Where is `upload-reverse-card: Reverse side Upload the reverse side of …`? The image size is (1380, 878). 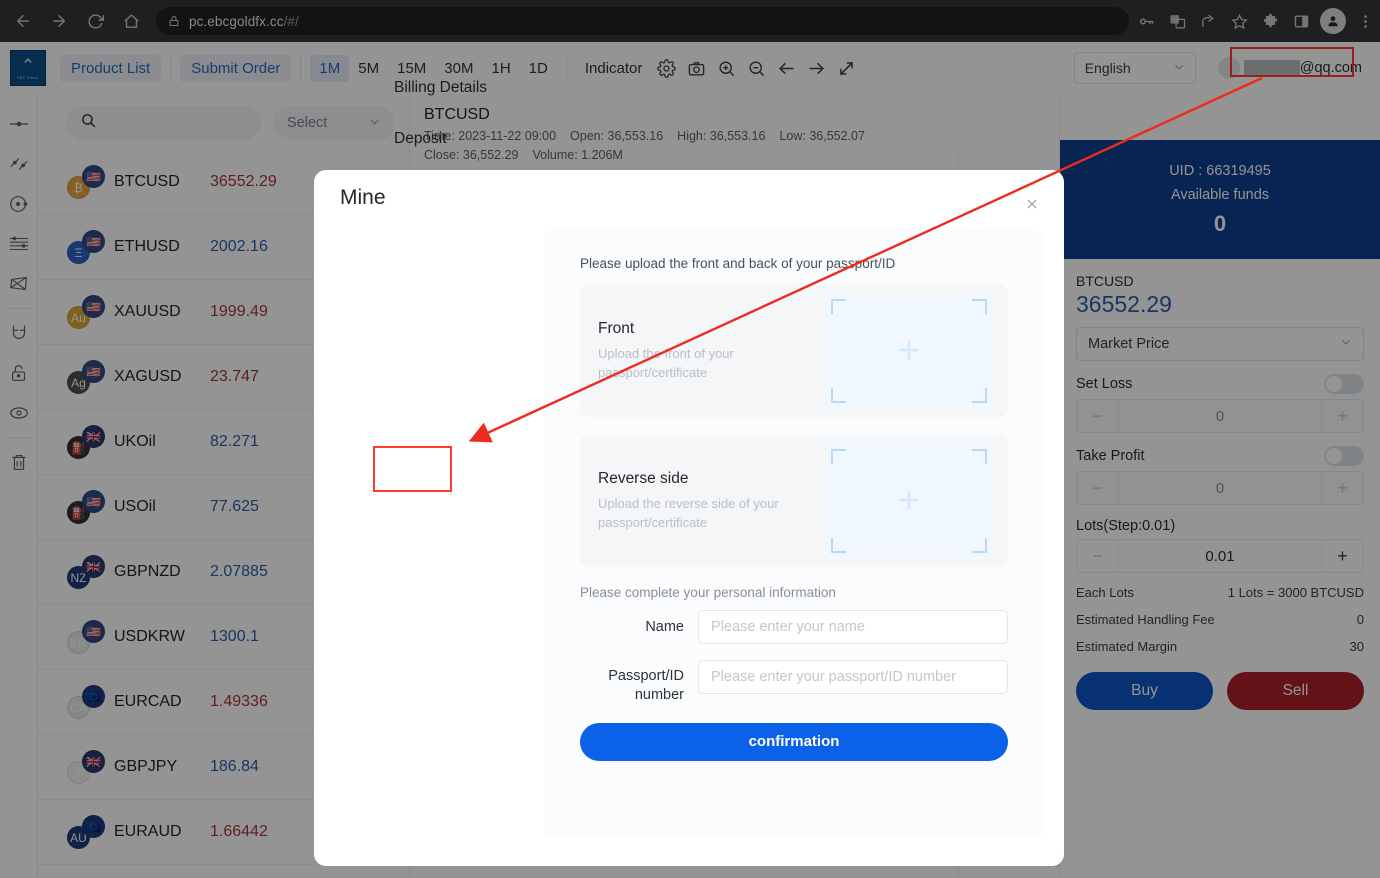 upload-reverse-card: Reverse side Upload the reverse side of … is located at coordinates (794, 501).